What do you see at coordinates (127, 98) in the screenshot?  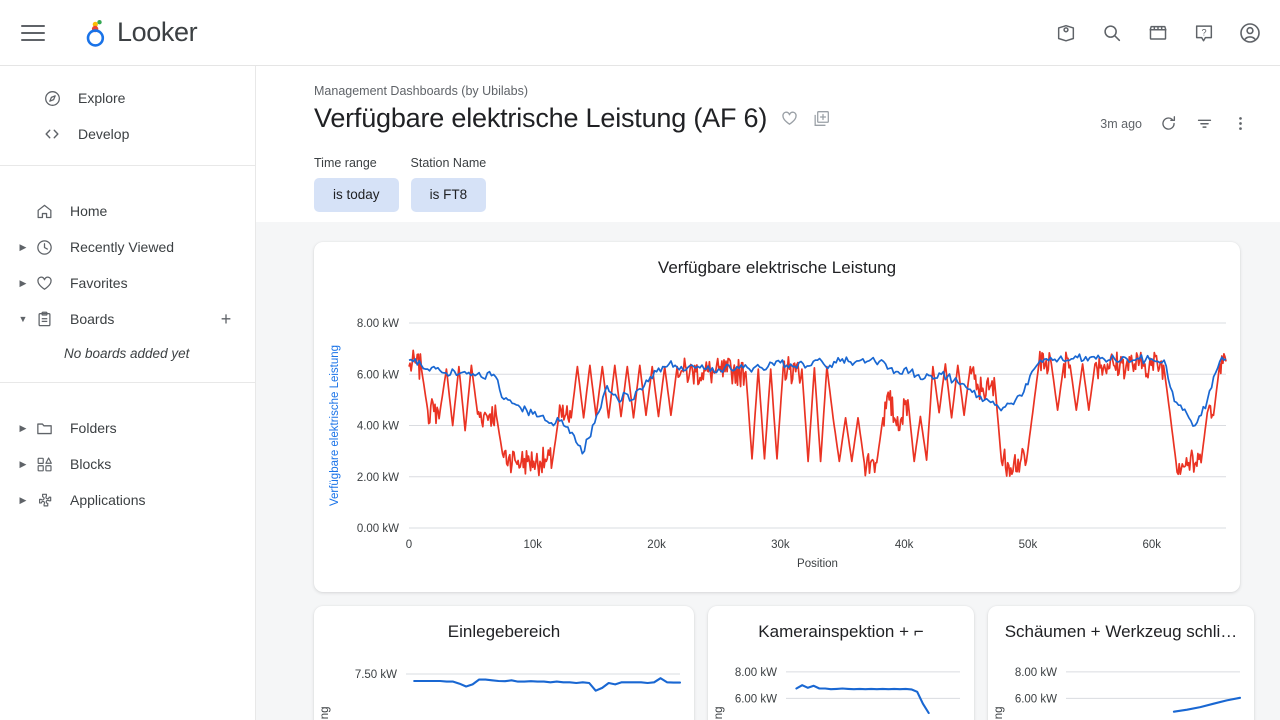 I see `sidebar-item-explore: Explore` at bounding box center [127, 98].